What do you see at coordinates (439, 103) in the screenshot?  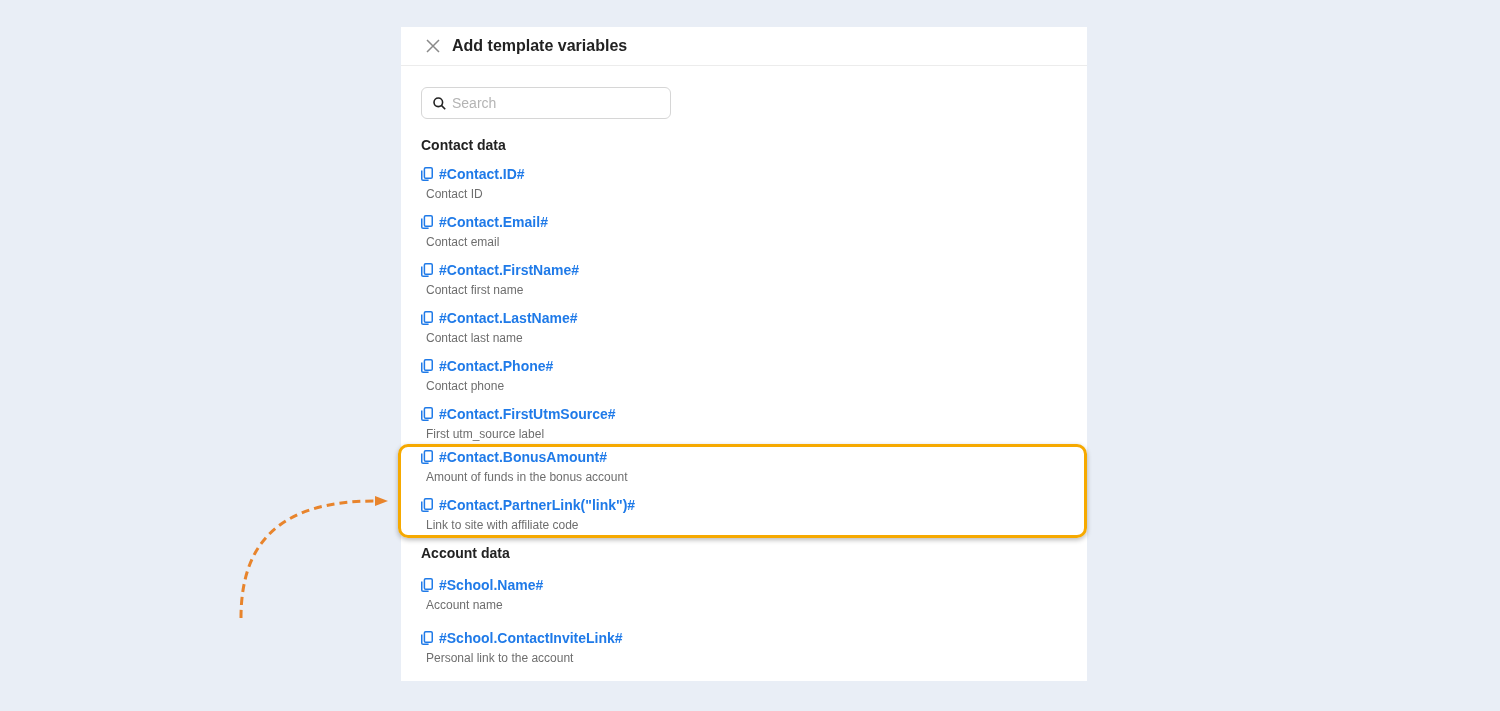 I see `search-icon` at bounding box center [439, 103].